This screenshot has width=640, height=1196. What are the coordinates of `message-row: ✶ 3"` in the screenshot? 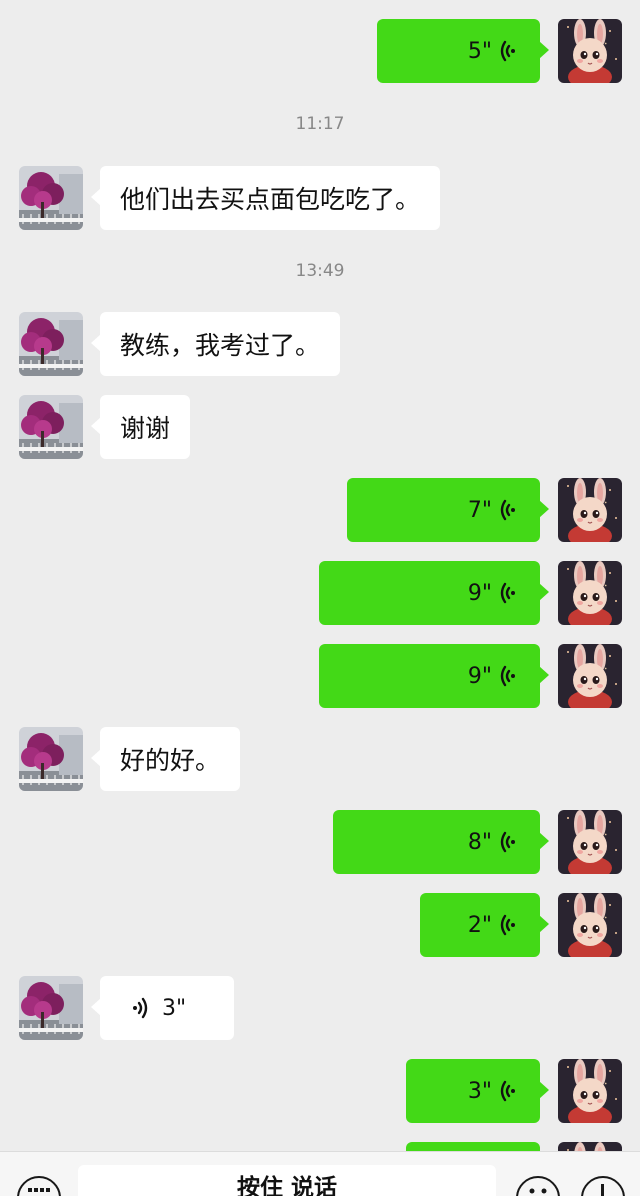 It's located at (320, 1091).